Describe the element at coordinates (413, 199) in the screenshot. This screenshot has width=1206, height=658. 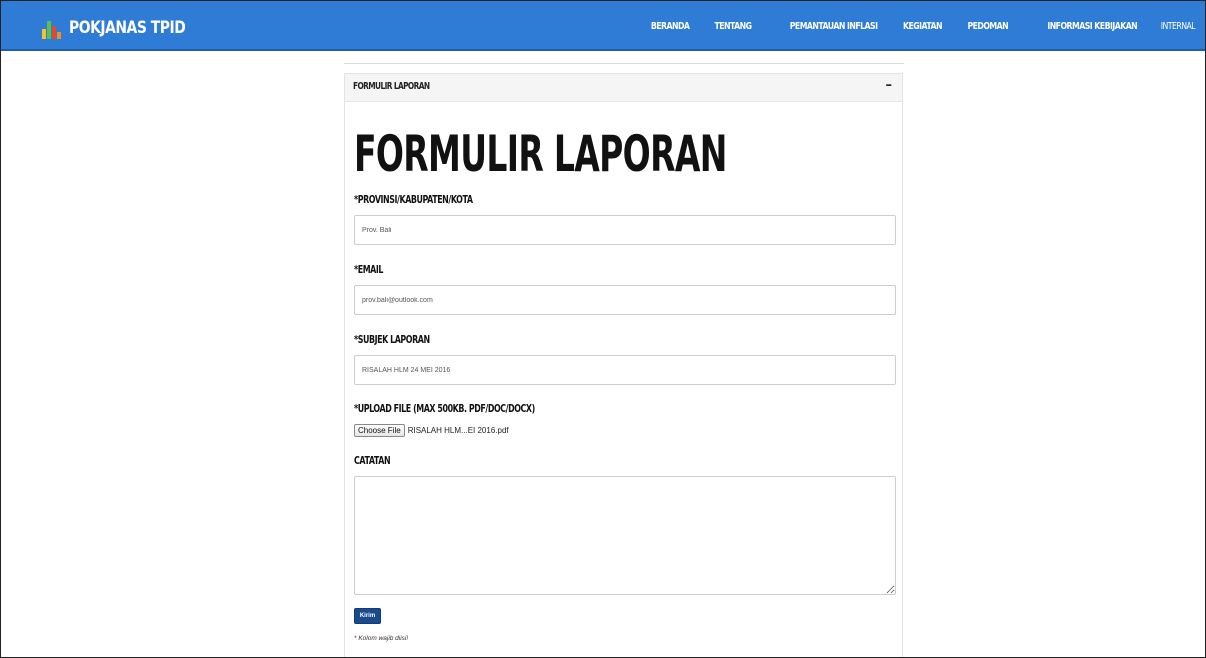
I see `provinsi-label: *PROVINSI/KABUPATEN/KOTA` at that location.